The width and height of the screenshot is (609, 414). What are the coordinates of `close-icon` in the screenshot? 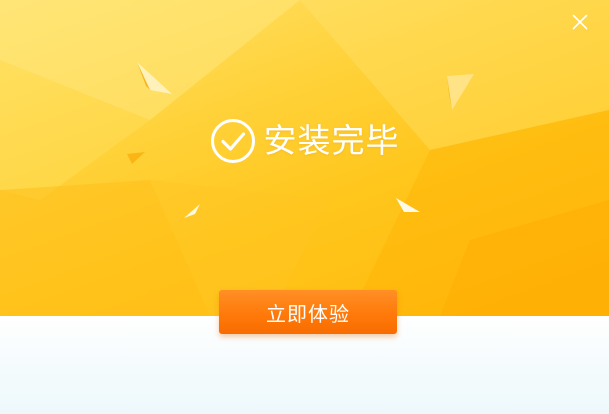 It's located at (580, 22).